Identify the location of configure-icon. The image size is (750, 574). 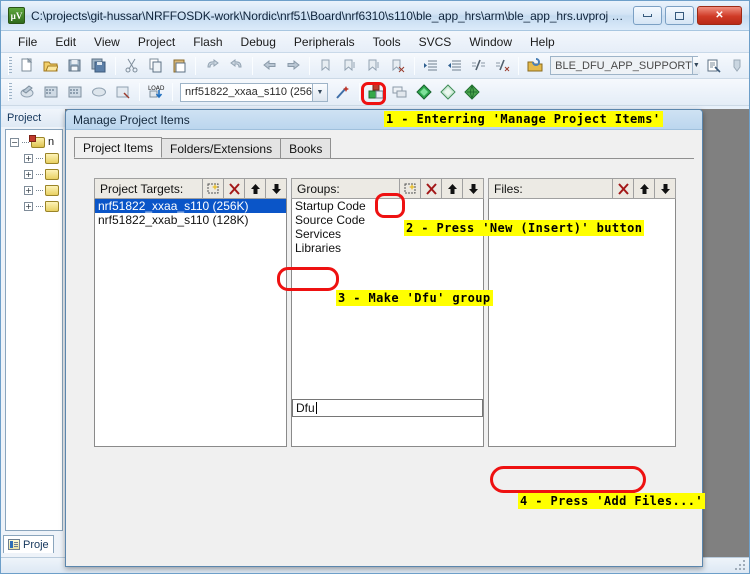
(737, 65).